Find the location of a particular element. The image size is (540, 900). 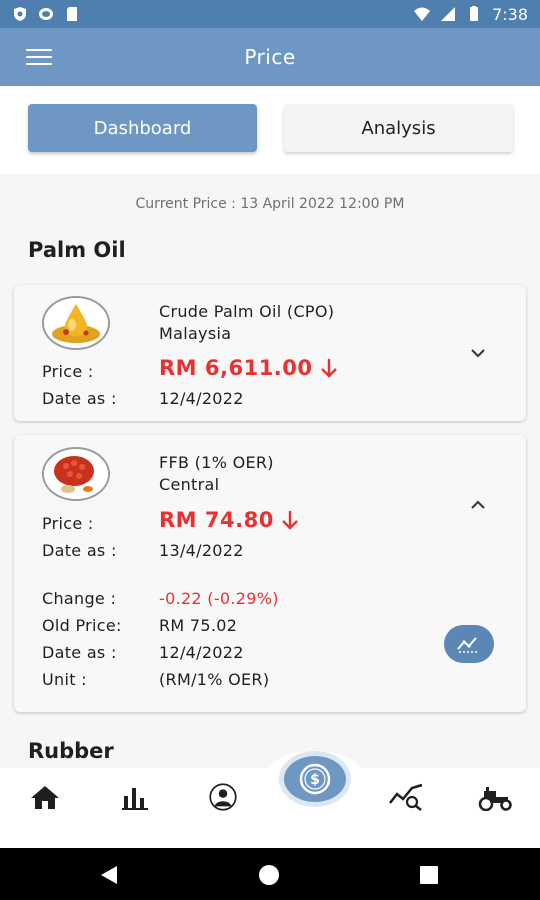

profile-icon is located at coordinates (223, 797).